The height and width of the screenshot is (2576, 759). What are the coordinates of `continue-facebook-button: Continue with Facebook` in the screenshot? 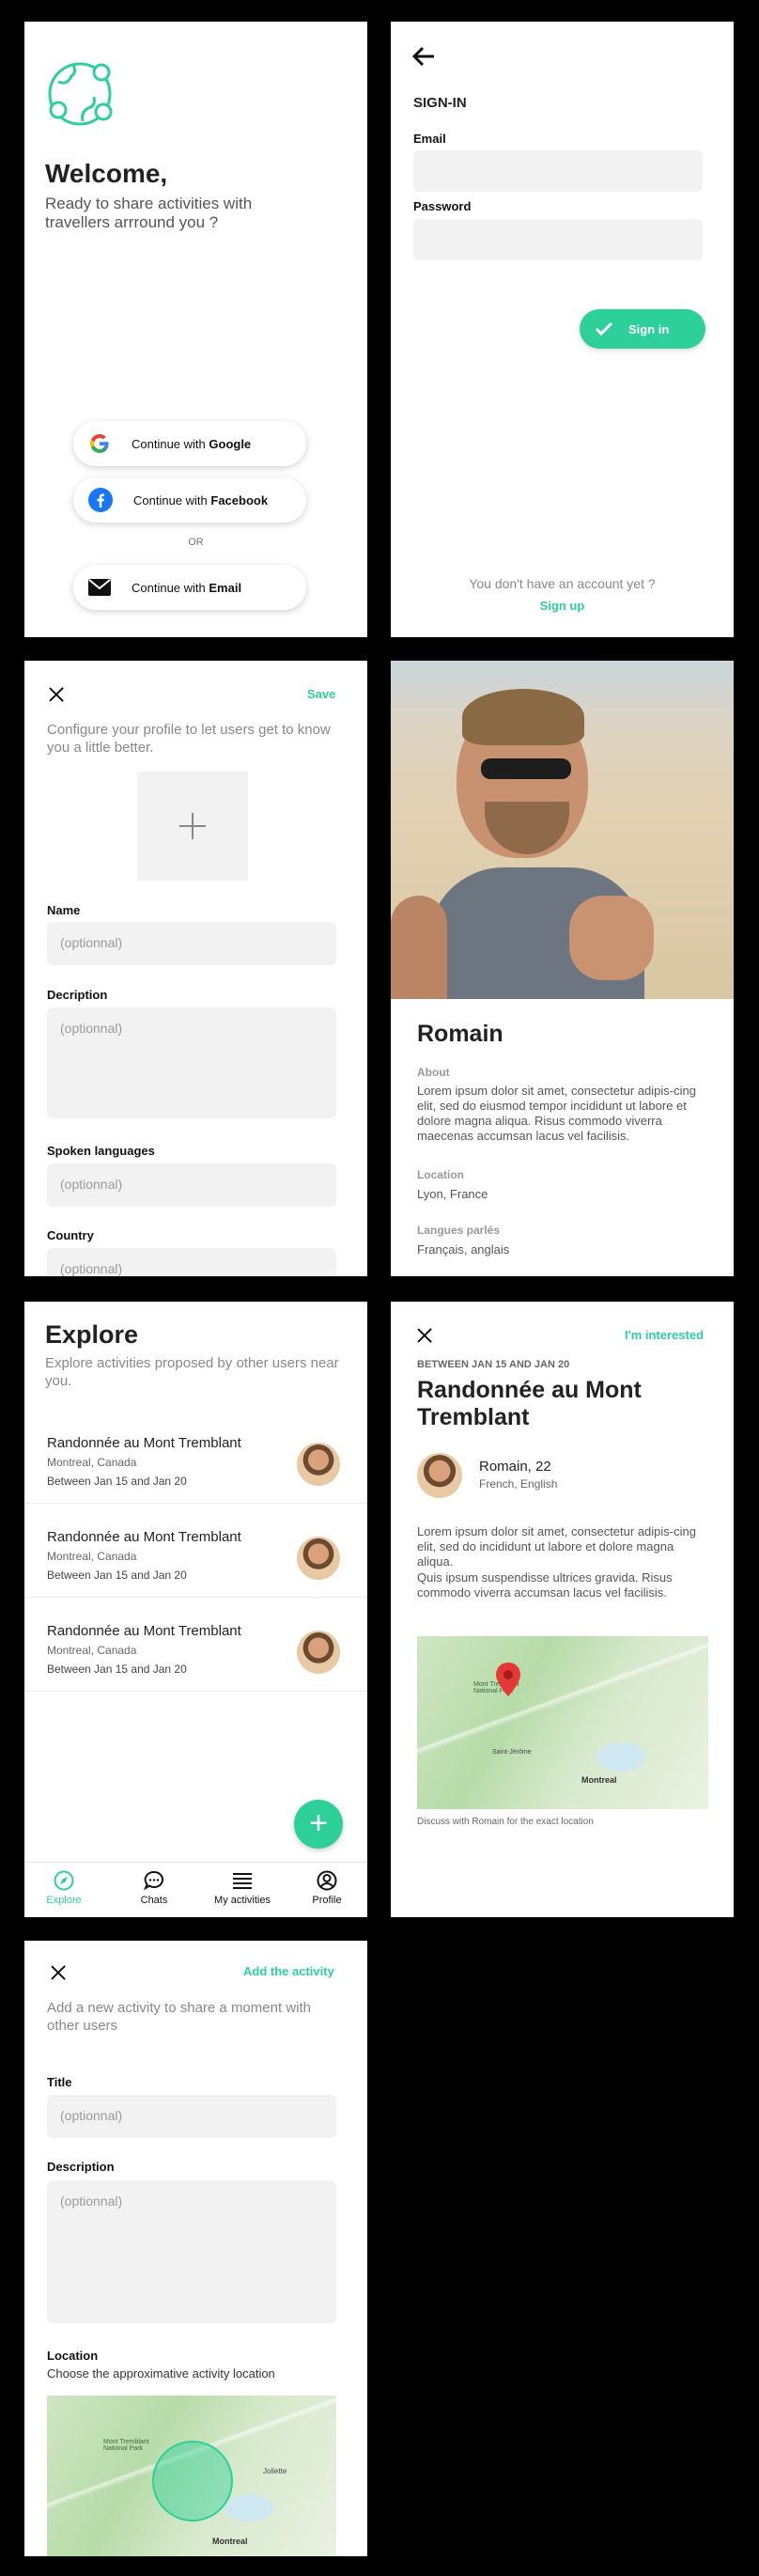 It's located at (189, 500).